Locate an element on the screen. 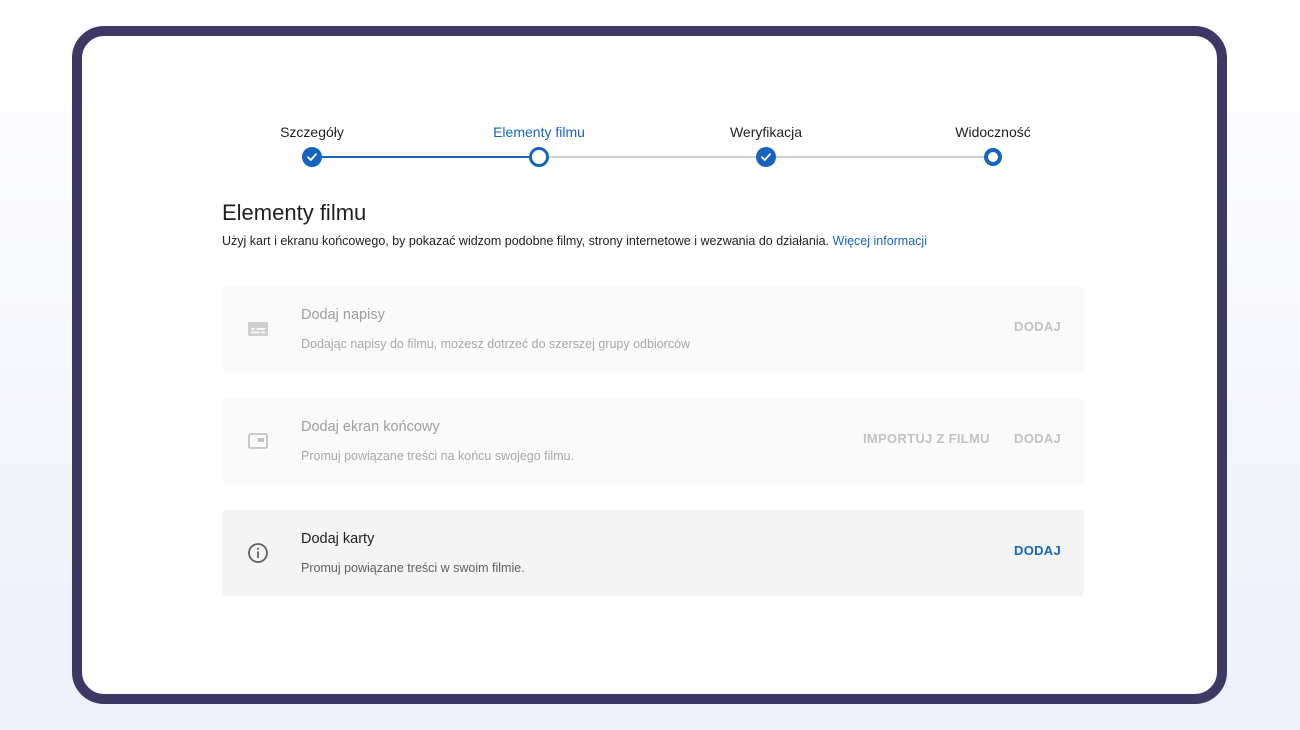 The height and width of the screenshot is (730, 1300). add-end-screen-button: DODAJ is located at coordinates (1038, 438).